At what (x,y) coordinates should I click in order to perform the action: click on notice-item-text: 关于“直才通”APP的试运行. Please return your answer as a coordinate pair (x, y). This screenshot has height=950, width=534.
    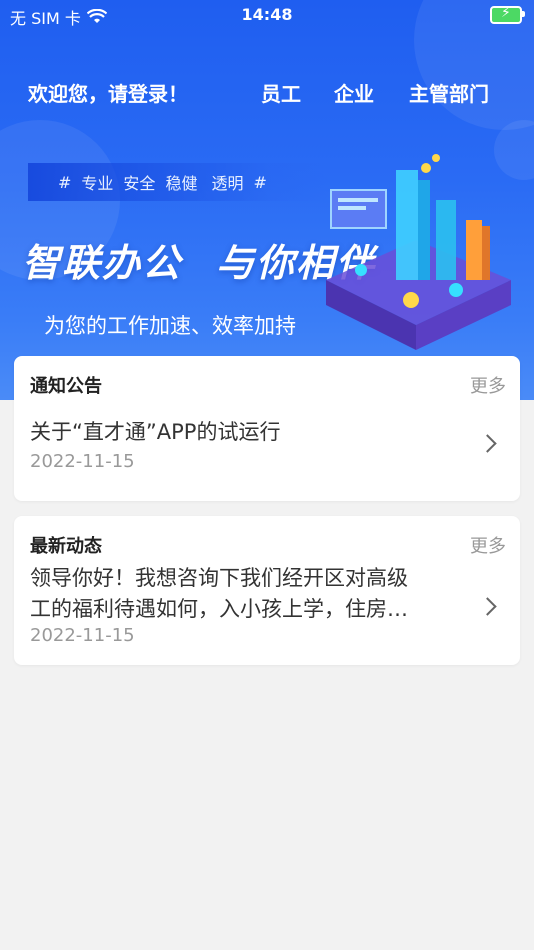
    Looking at the image, I should click on (155, 432).